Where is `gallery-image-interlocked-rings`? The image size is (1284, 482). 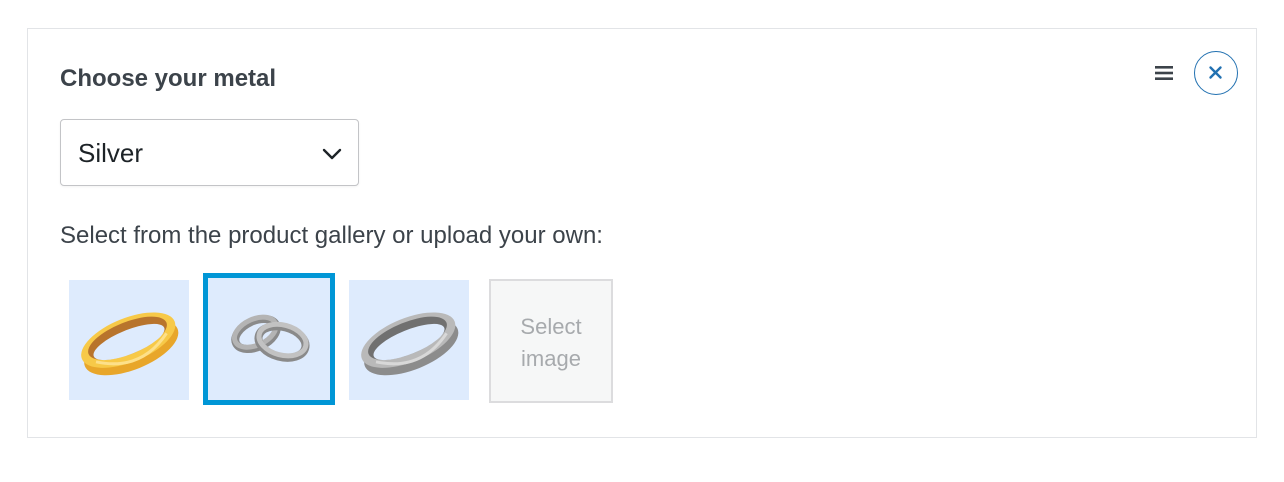
gallery-image-interlocked-rings is located at coordinates (269, 339).